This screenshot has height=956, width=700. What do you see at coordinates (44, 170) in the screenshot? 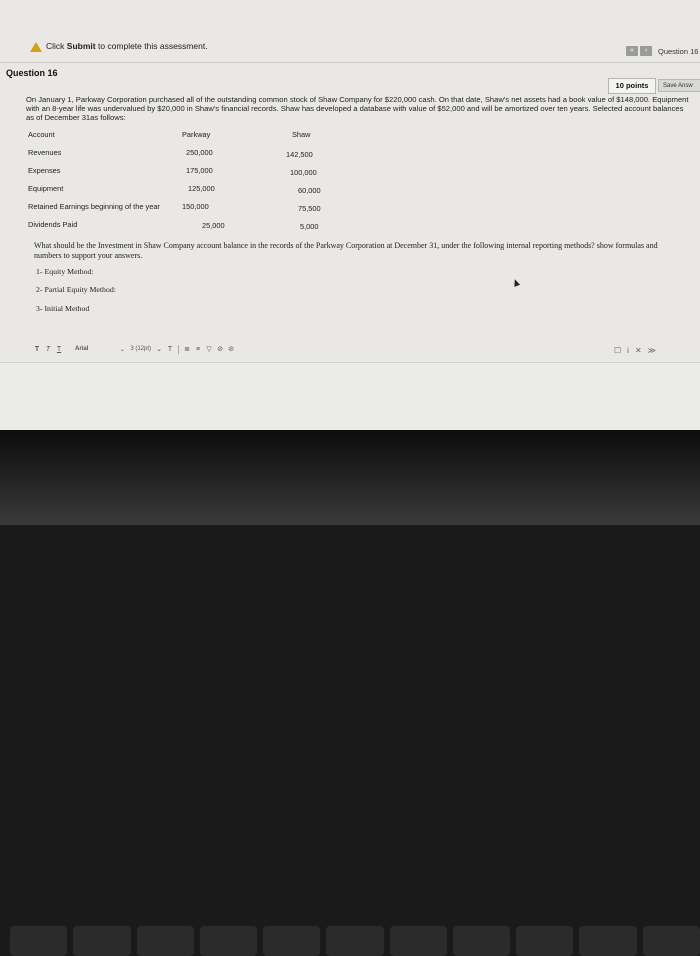
I see `row-account: Expenses` at bounding box center [44, 170].